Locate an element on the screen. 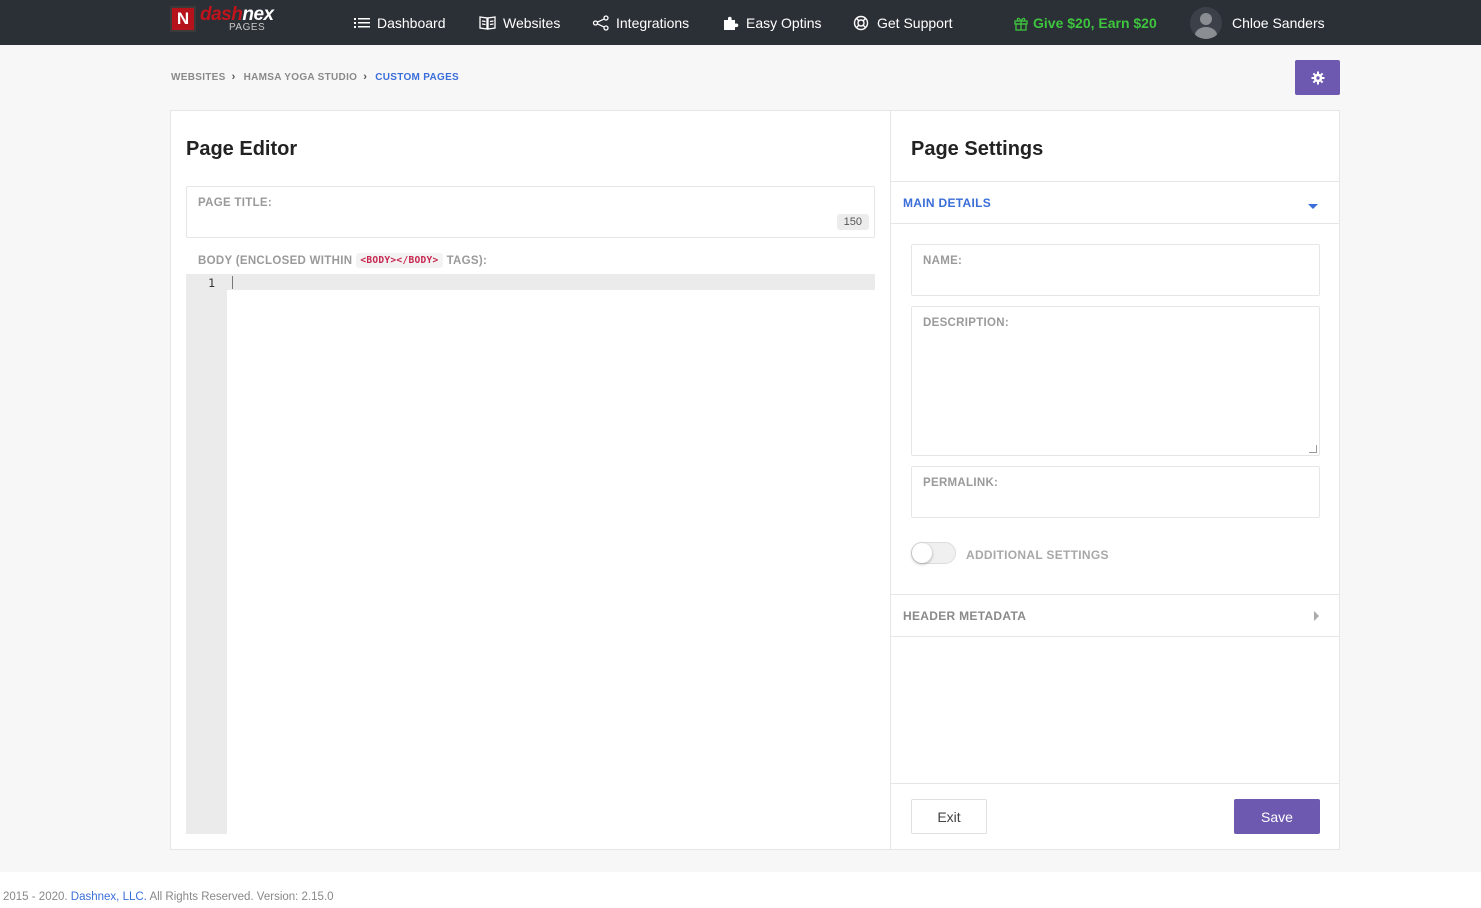 The height and width of the screenshot is (908, 1481). nav-websites-label: Websites is located at coordinates (532, 22).